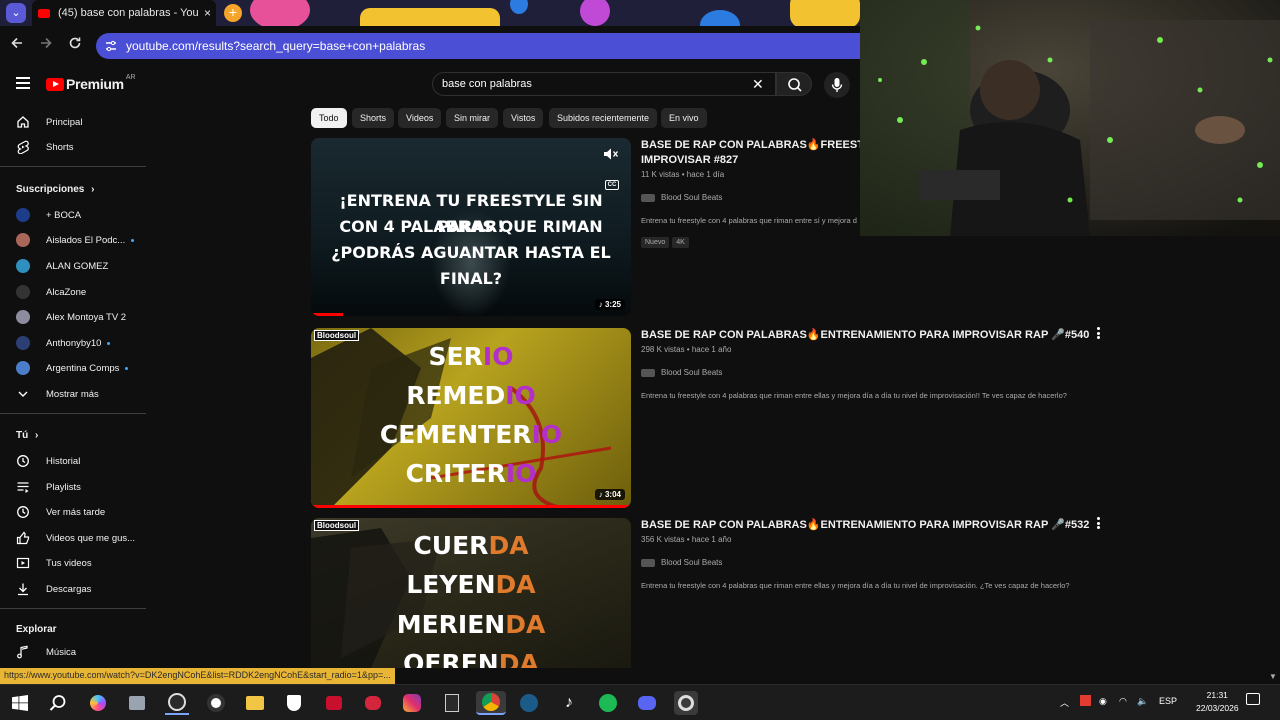 This screenshot has width=1280, height=720. Describe the element at coordinates (128, 13) in the screenshot. I see `tab-title: (45) base con palabras - YouTube` at that location.